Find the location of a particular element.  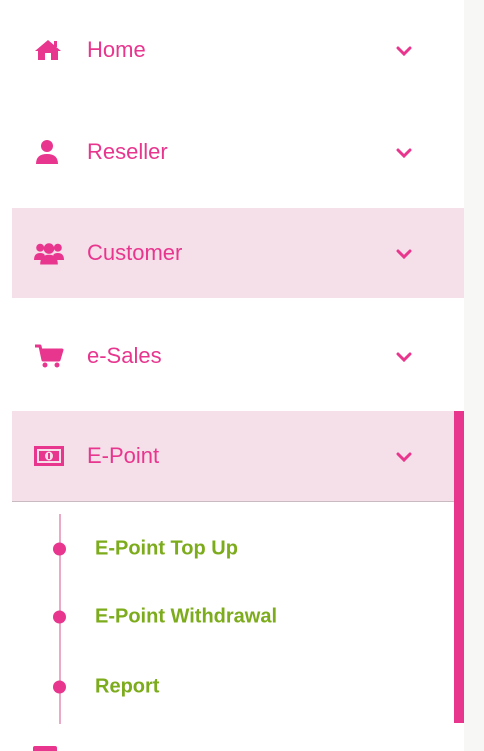

menu-label-home: Home is located at coordinates (116, 49).